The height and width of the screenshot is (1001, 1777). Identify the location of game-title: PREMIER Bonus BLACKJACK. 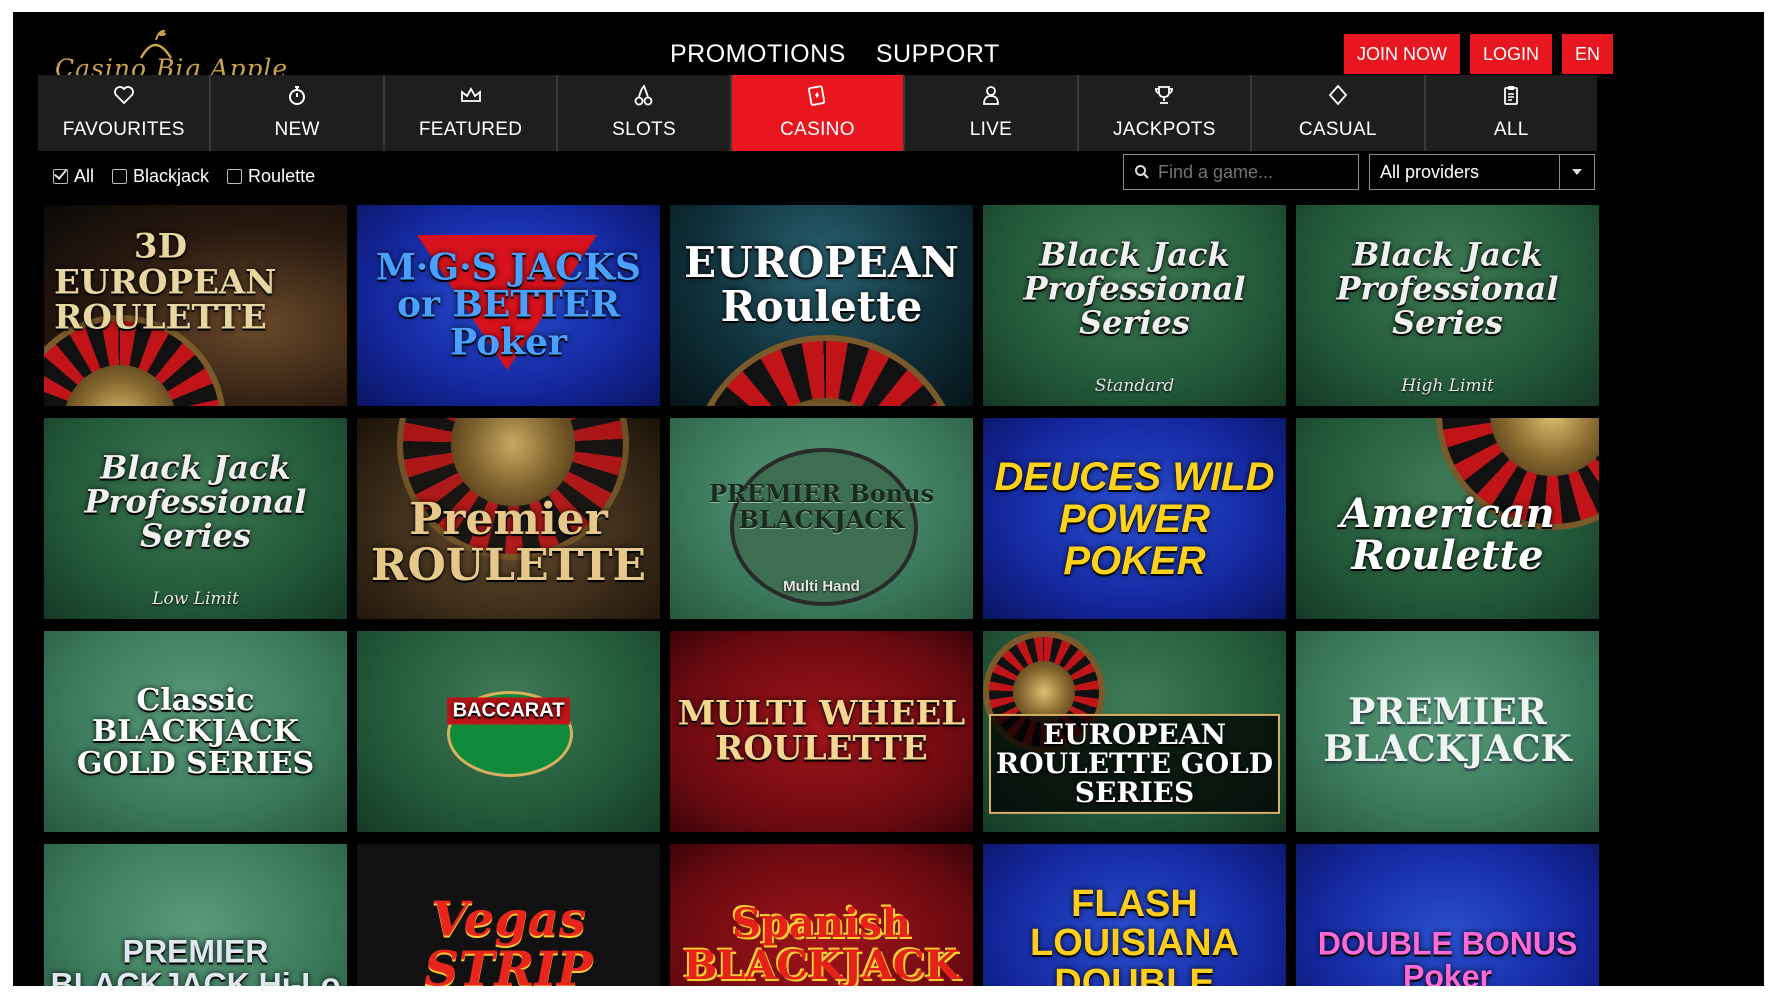
(821, 506).